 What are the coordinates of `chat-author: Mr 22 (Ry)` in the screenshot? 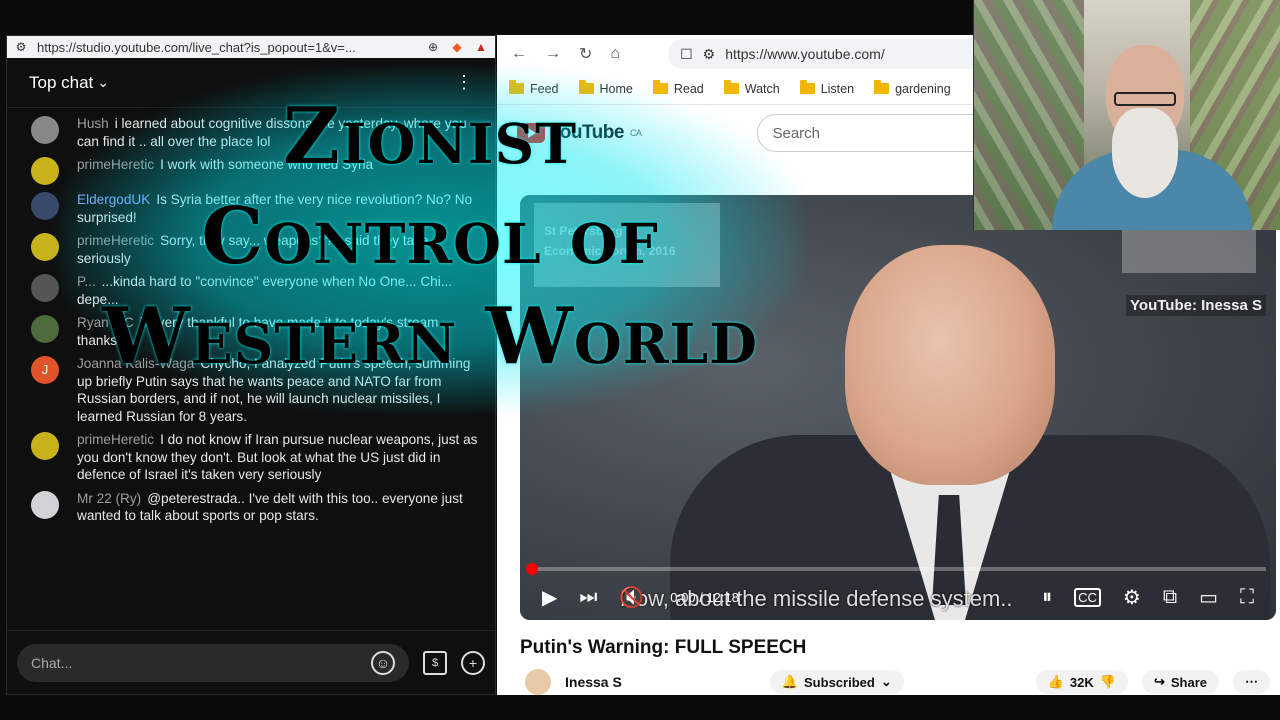 It's located at (109, 498).